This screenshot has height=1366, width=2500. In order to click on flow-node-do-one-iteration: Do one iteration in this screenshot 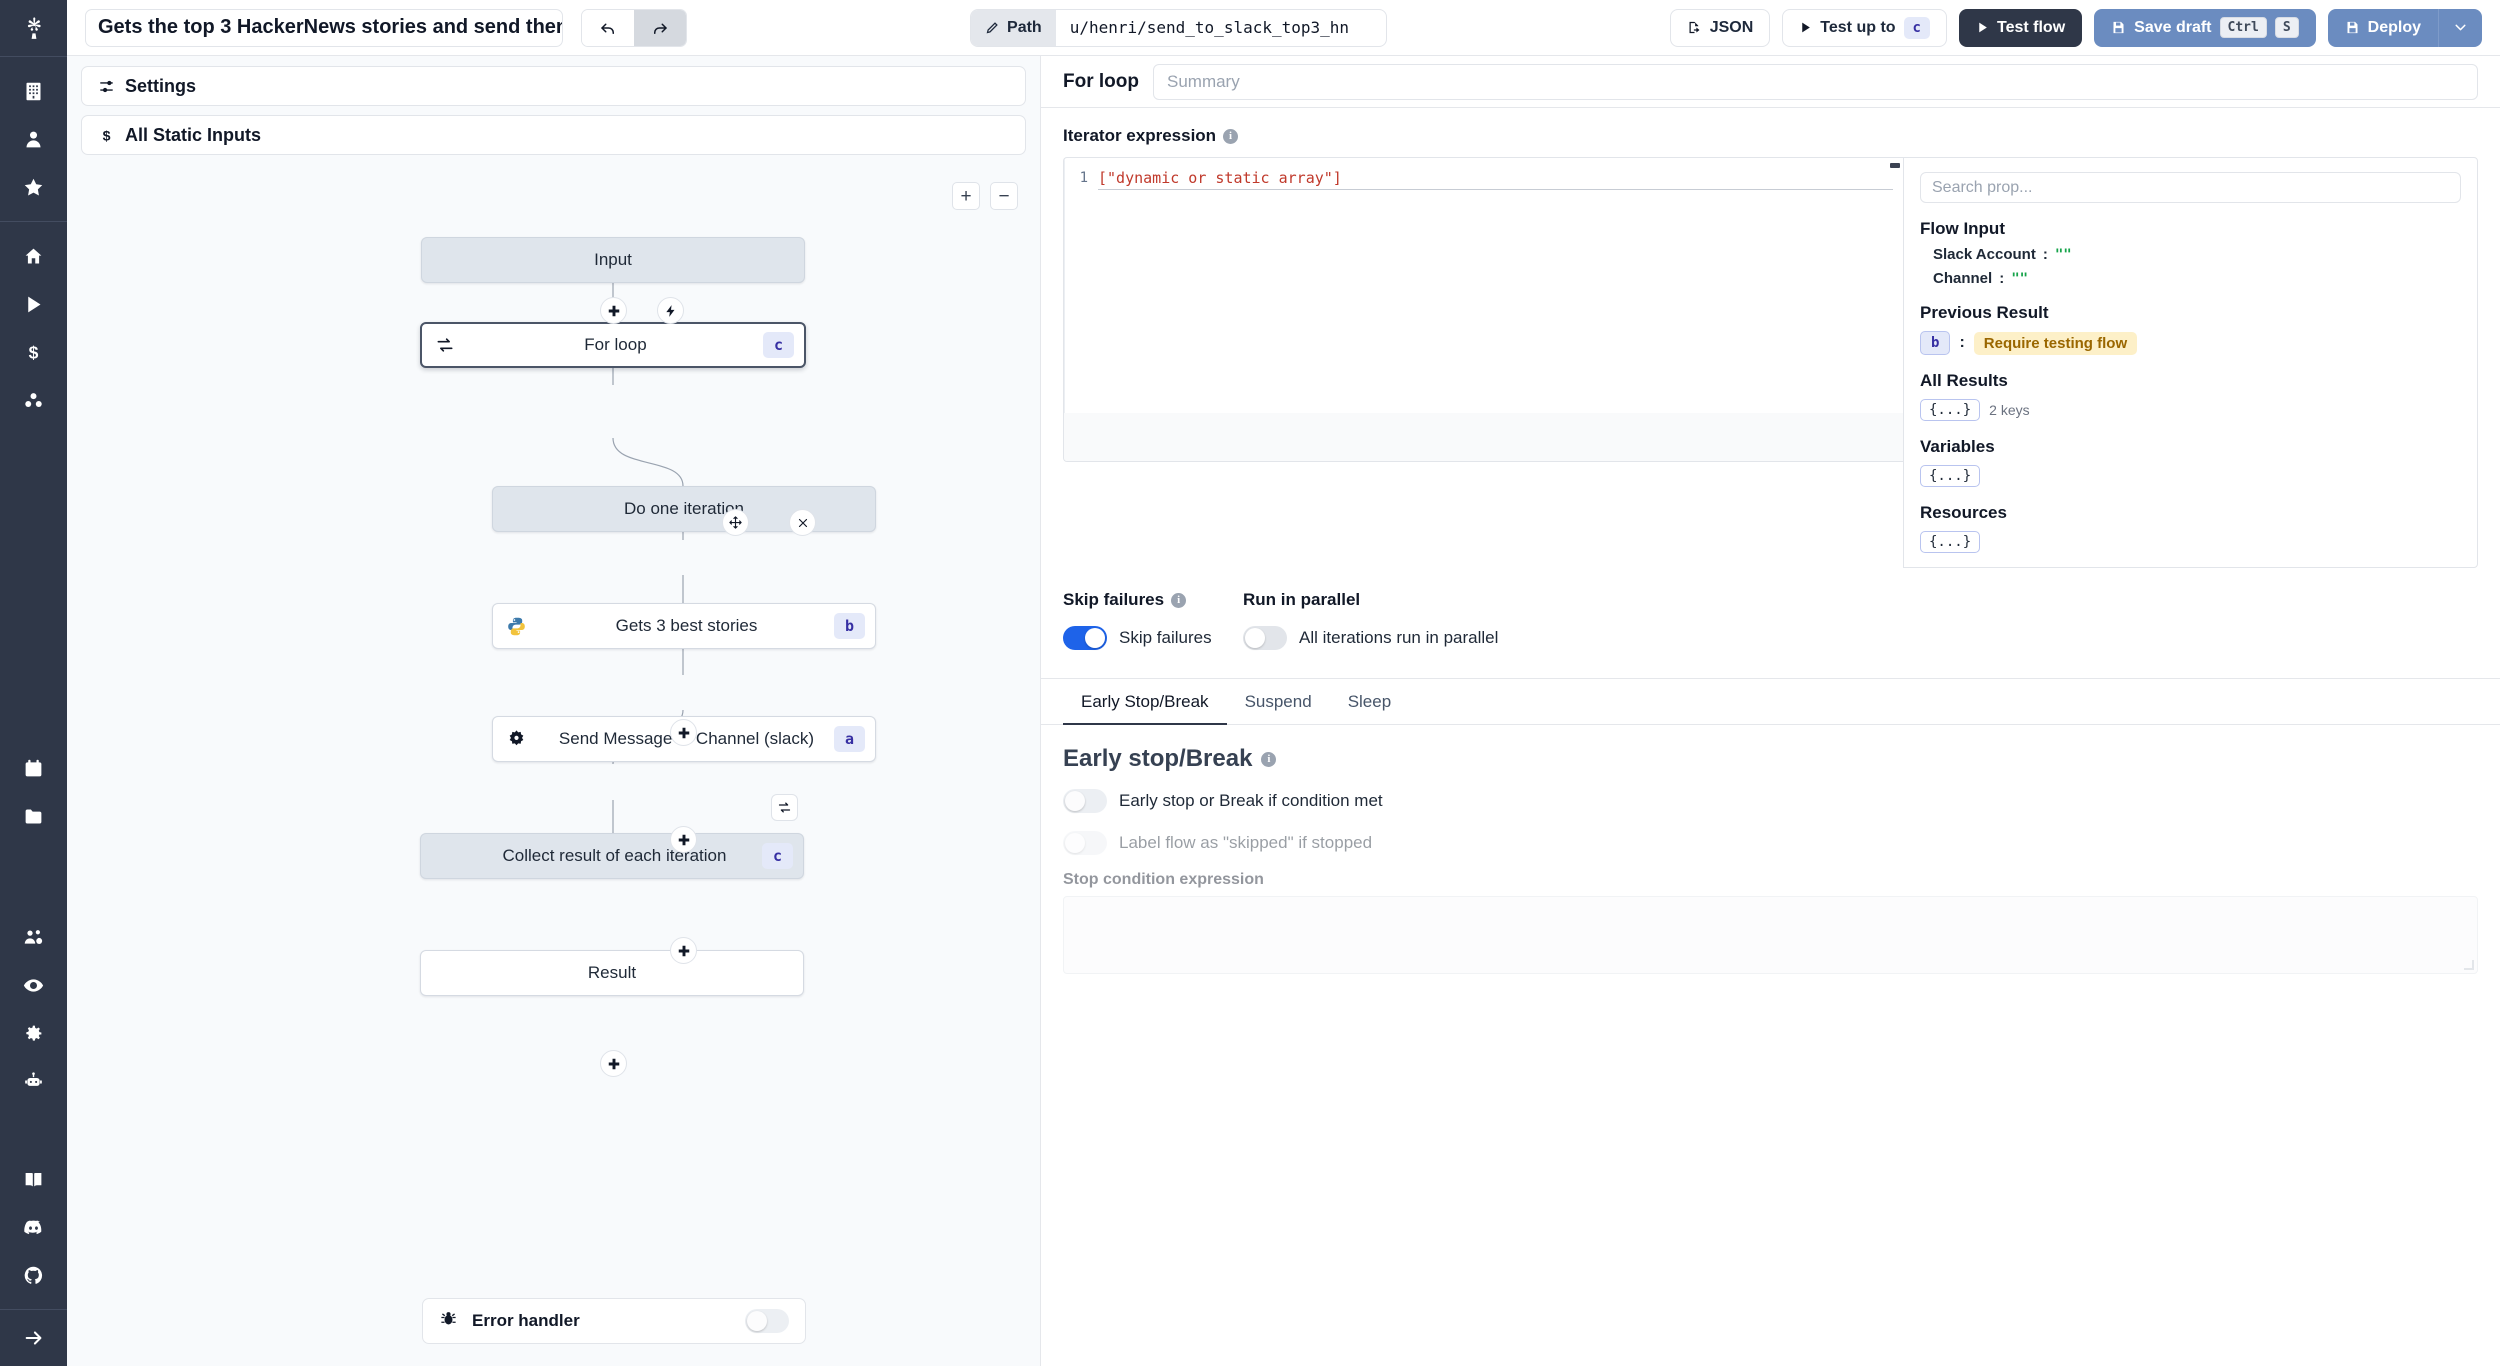, I will do `click(684, 509)`.